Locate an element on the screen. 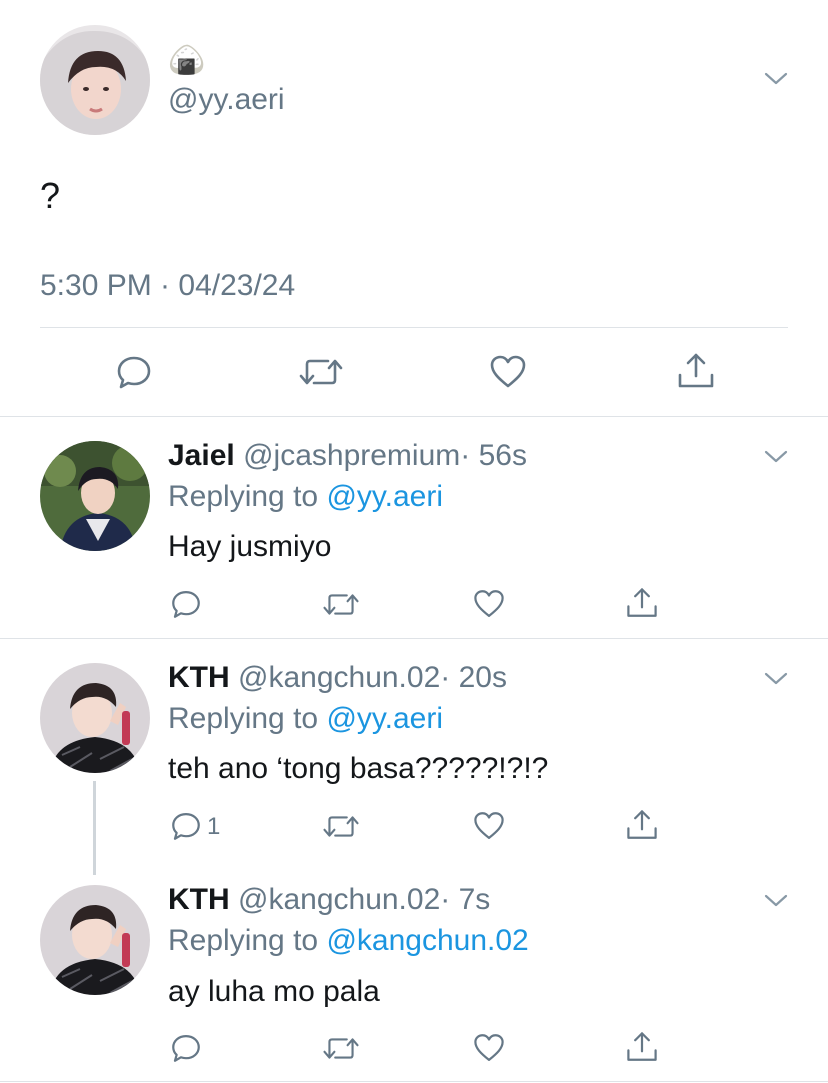 The image size is (828, 1083). reply-text: Hay jusmiyo is located at coordinates (250, 546).